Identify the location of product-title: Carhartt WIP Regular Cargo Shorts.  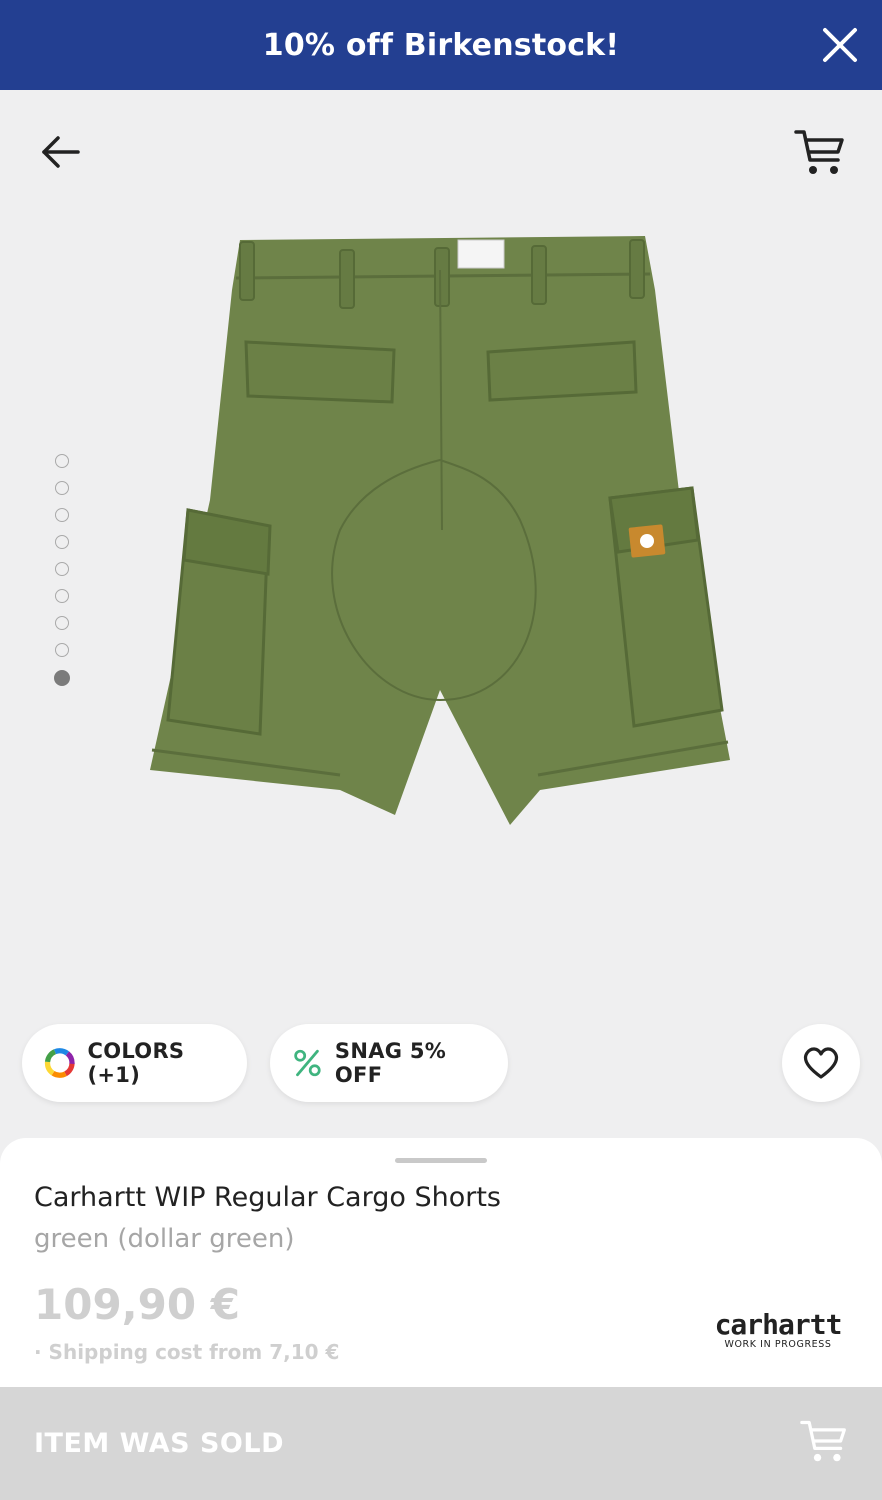
(267, 1197).